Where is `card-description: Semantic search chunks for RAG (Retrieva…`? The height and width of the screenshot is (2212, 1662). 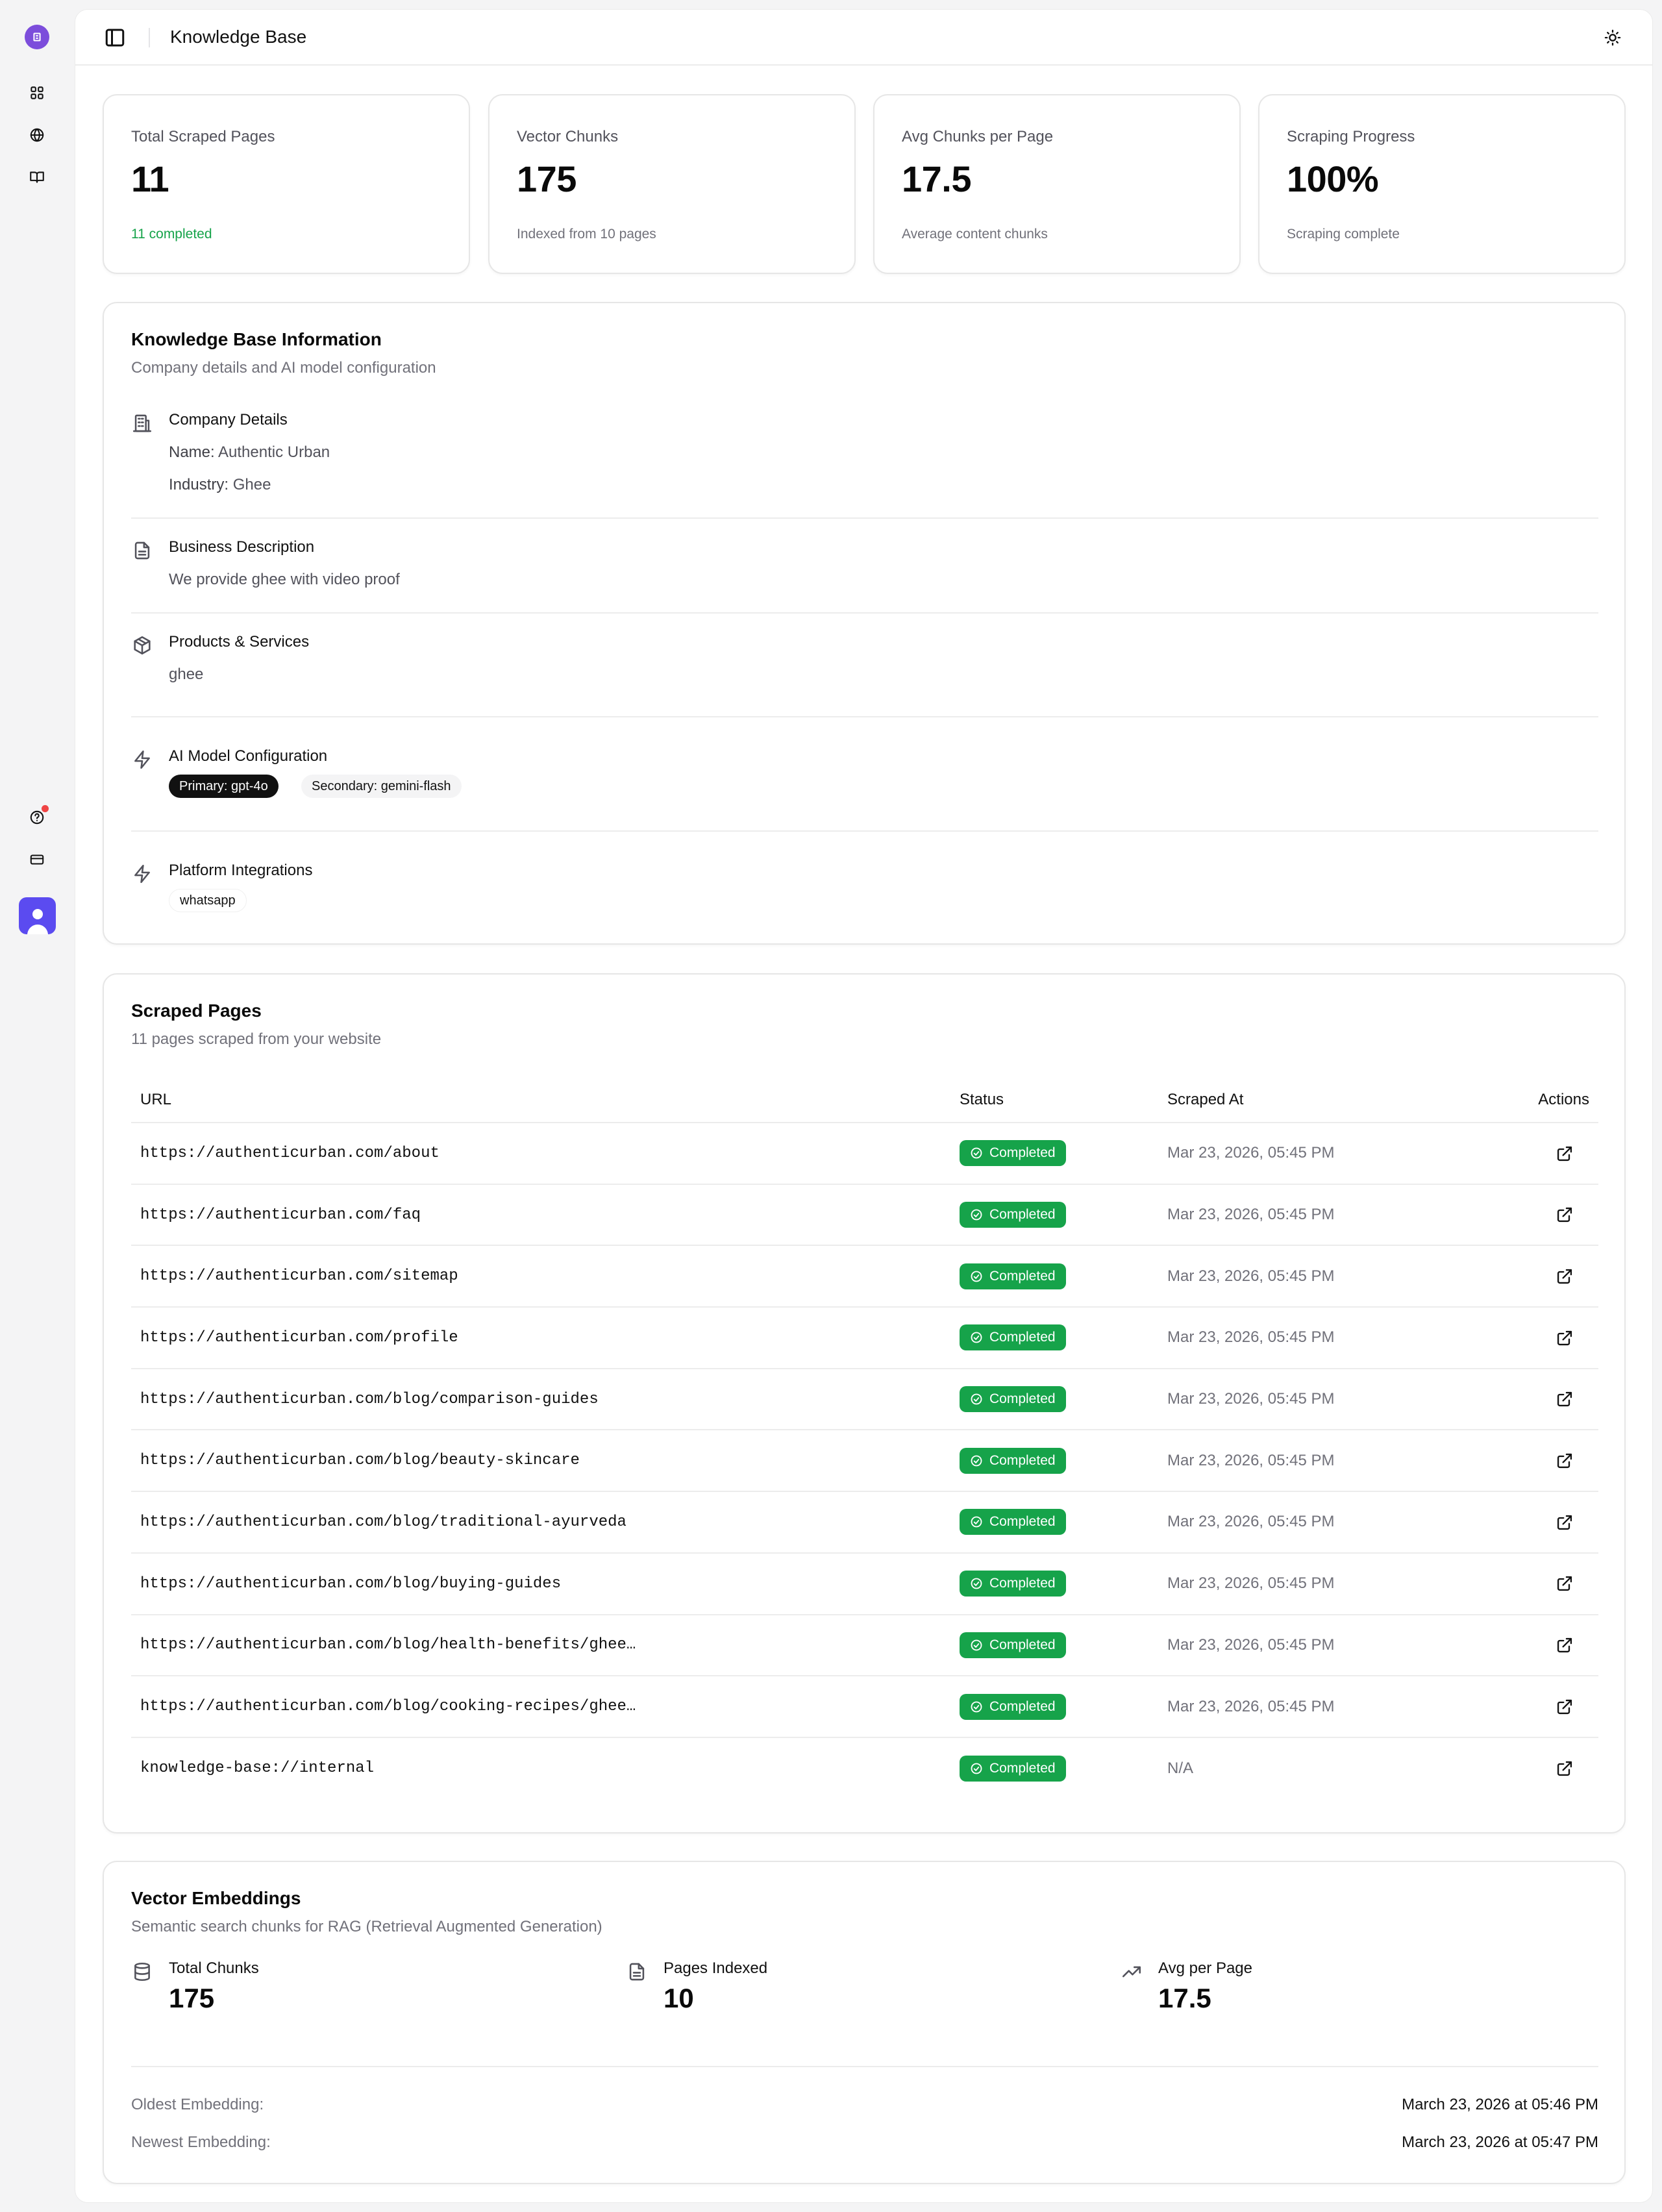
card-description: Semantic search chunks for RAG (Retrieva… is located at coordinates (366, 1926).